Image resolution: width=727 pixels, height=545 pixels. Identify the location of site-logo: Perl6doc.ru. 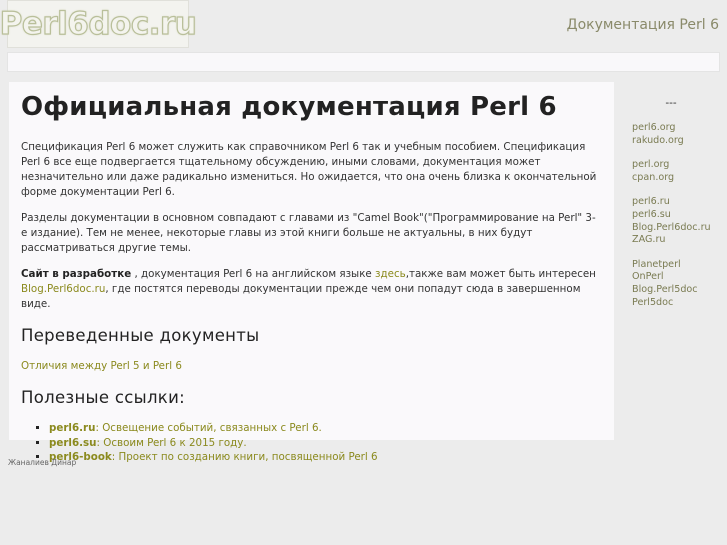
(98, 24).